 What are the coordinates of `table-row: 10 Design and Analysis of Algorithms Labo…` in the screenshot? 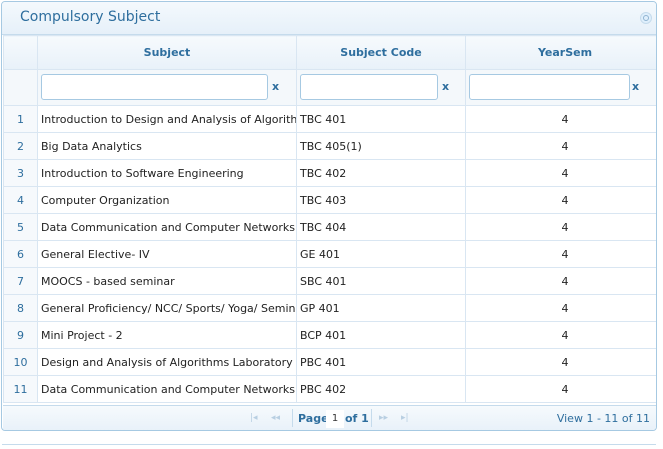 It's located at (329, 362).